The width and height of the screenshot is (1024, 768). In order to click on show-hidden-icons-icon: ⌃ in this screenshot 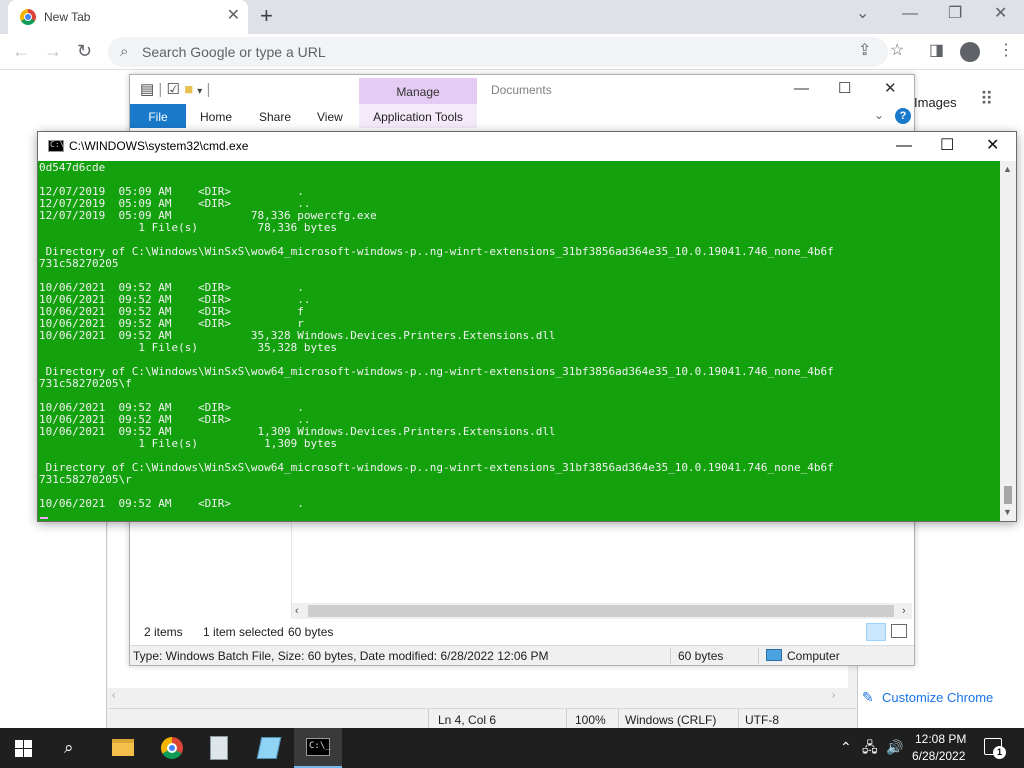, I will do `click(846, 747)`.